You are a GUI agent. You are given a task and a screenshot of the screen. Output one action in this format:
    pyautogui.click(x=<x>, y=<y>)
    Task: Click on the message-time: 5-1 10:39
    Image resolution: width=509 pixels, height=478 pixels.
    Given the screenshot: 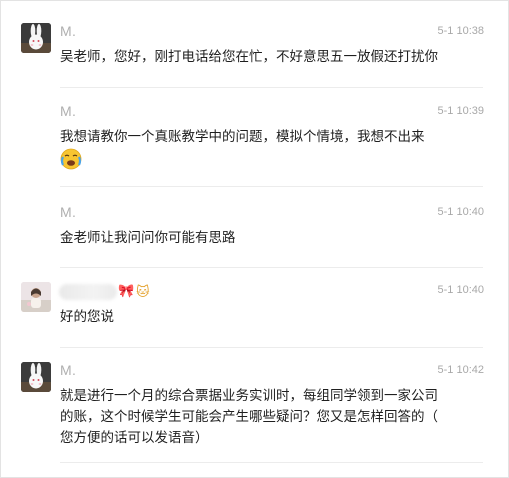 What is the action you would take?
    pyautogui.click(x=460, y=111)
    